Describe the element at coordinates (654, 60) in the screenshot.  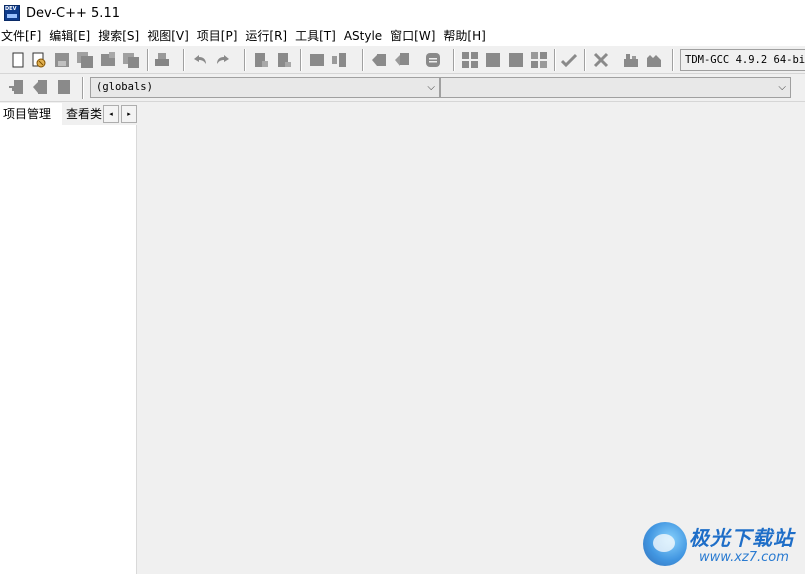
I see `profile-icon` at that location.